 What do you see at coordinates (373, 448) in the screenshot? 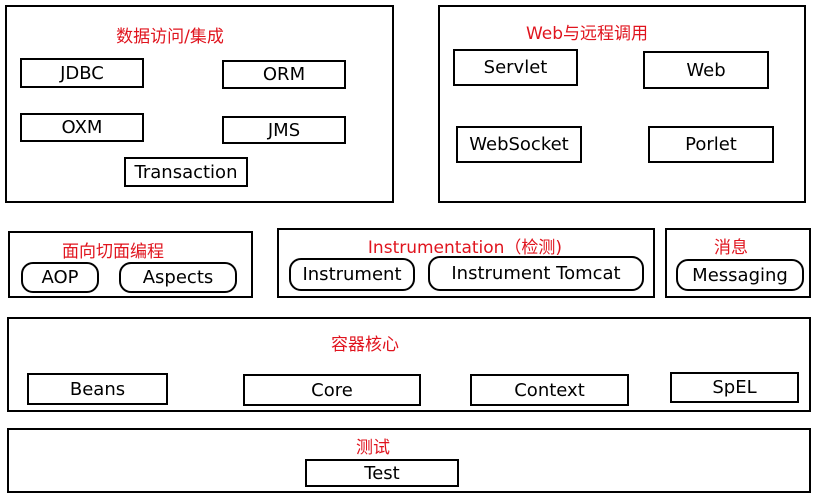
I see `test-title: 测试` at bounding box center [373, 448].